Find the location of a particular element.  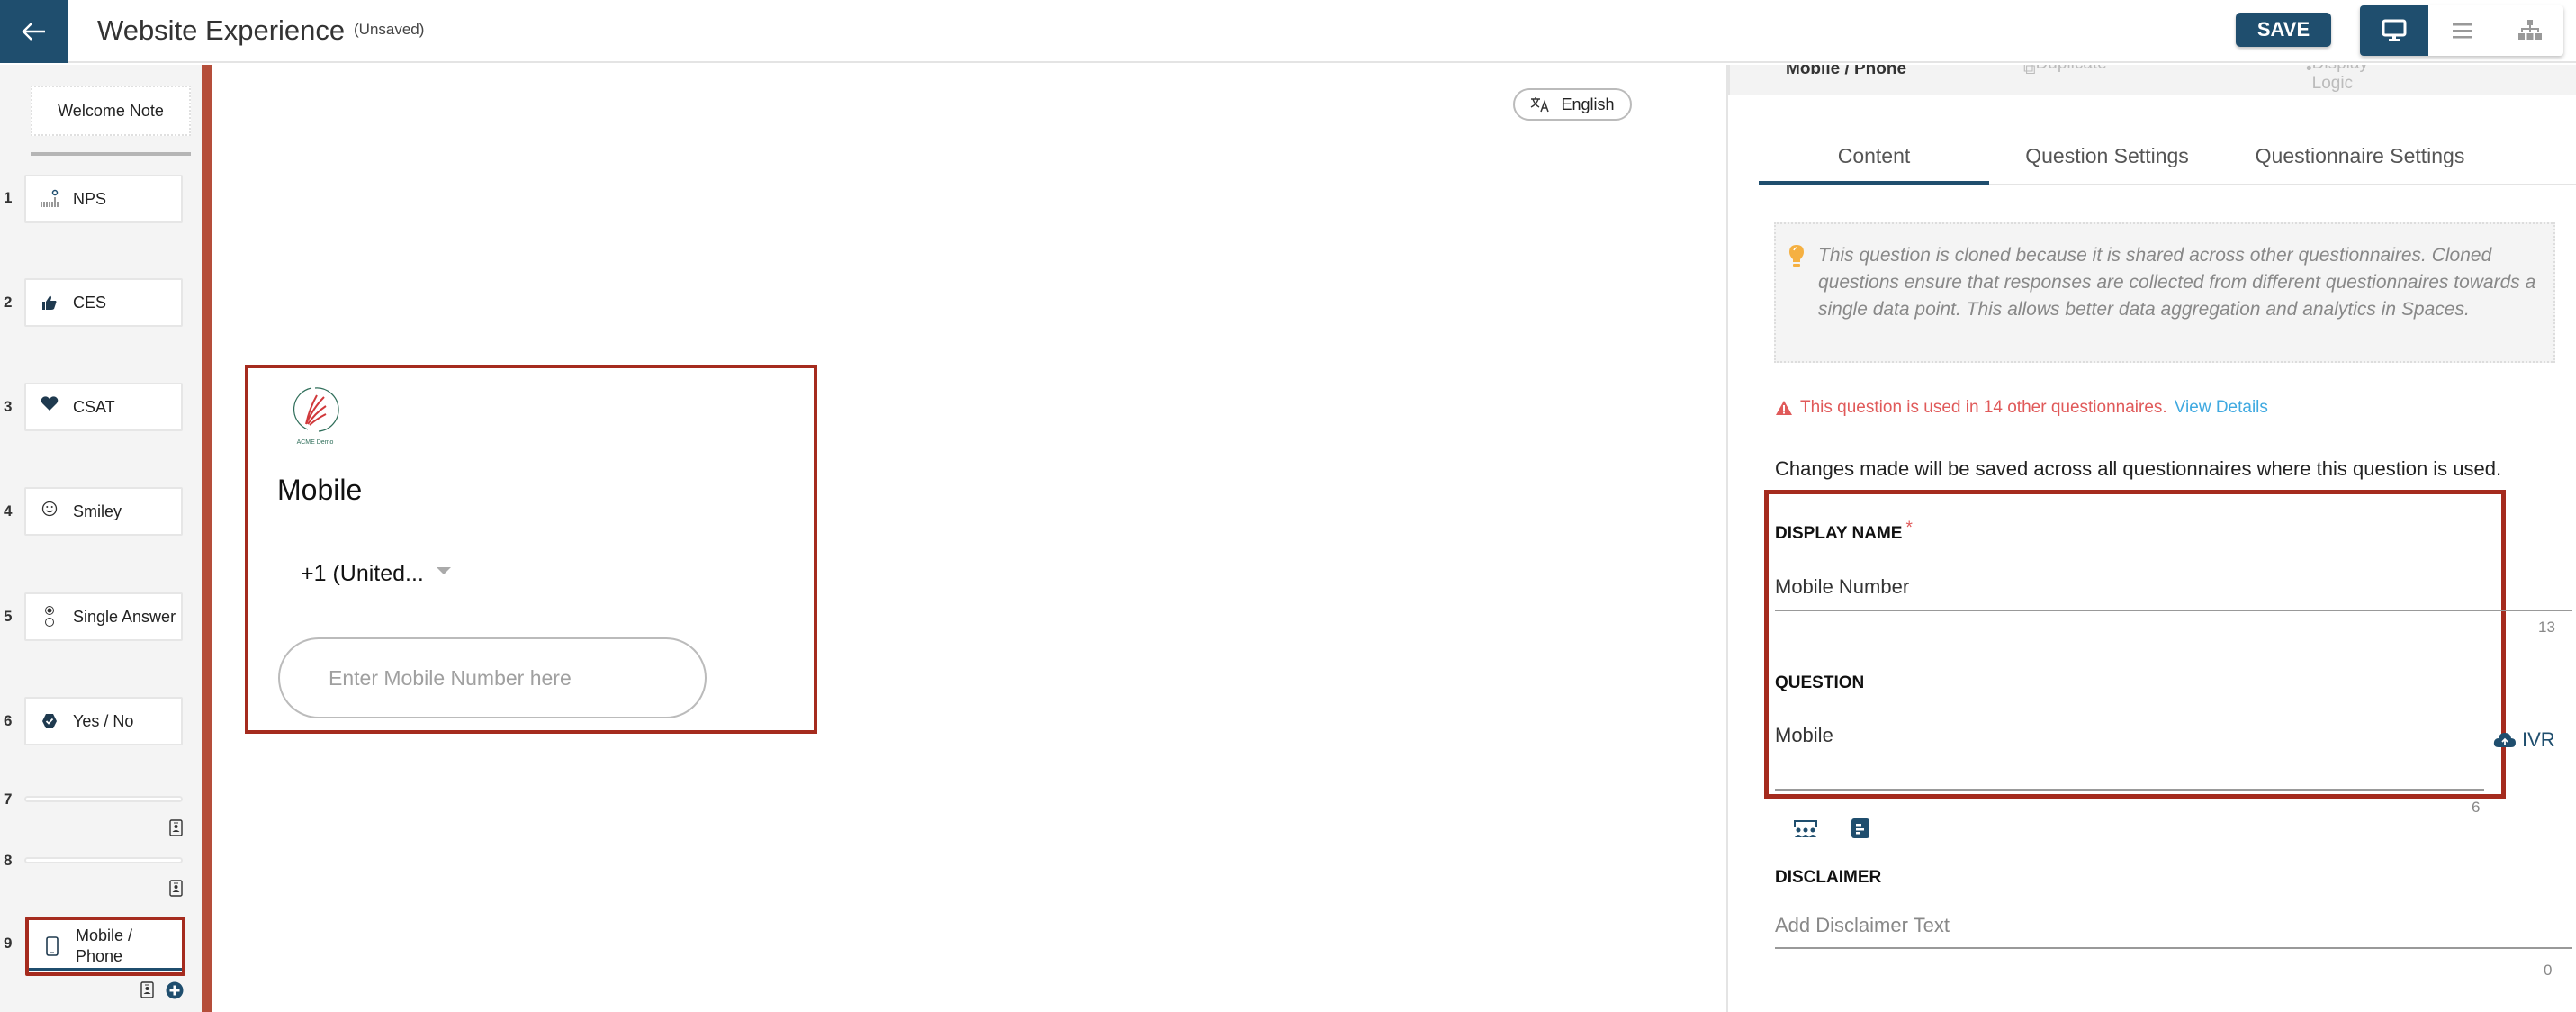

sitemap-icon is located at coordinates (2529, 30).